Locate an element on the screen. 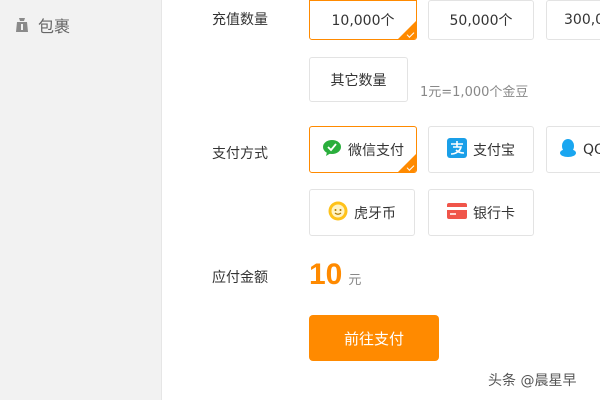 The width and height of the screenshot is (600, 400). bank-card-icon is located at coordinates (457, 212).